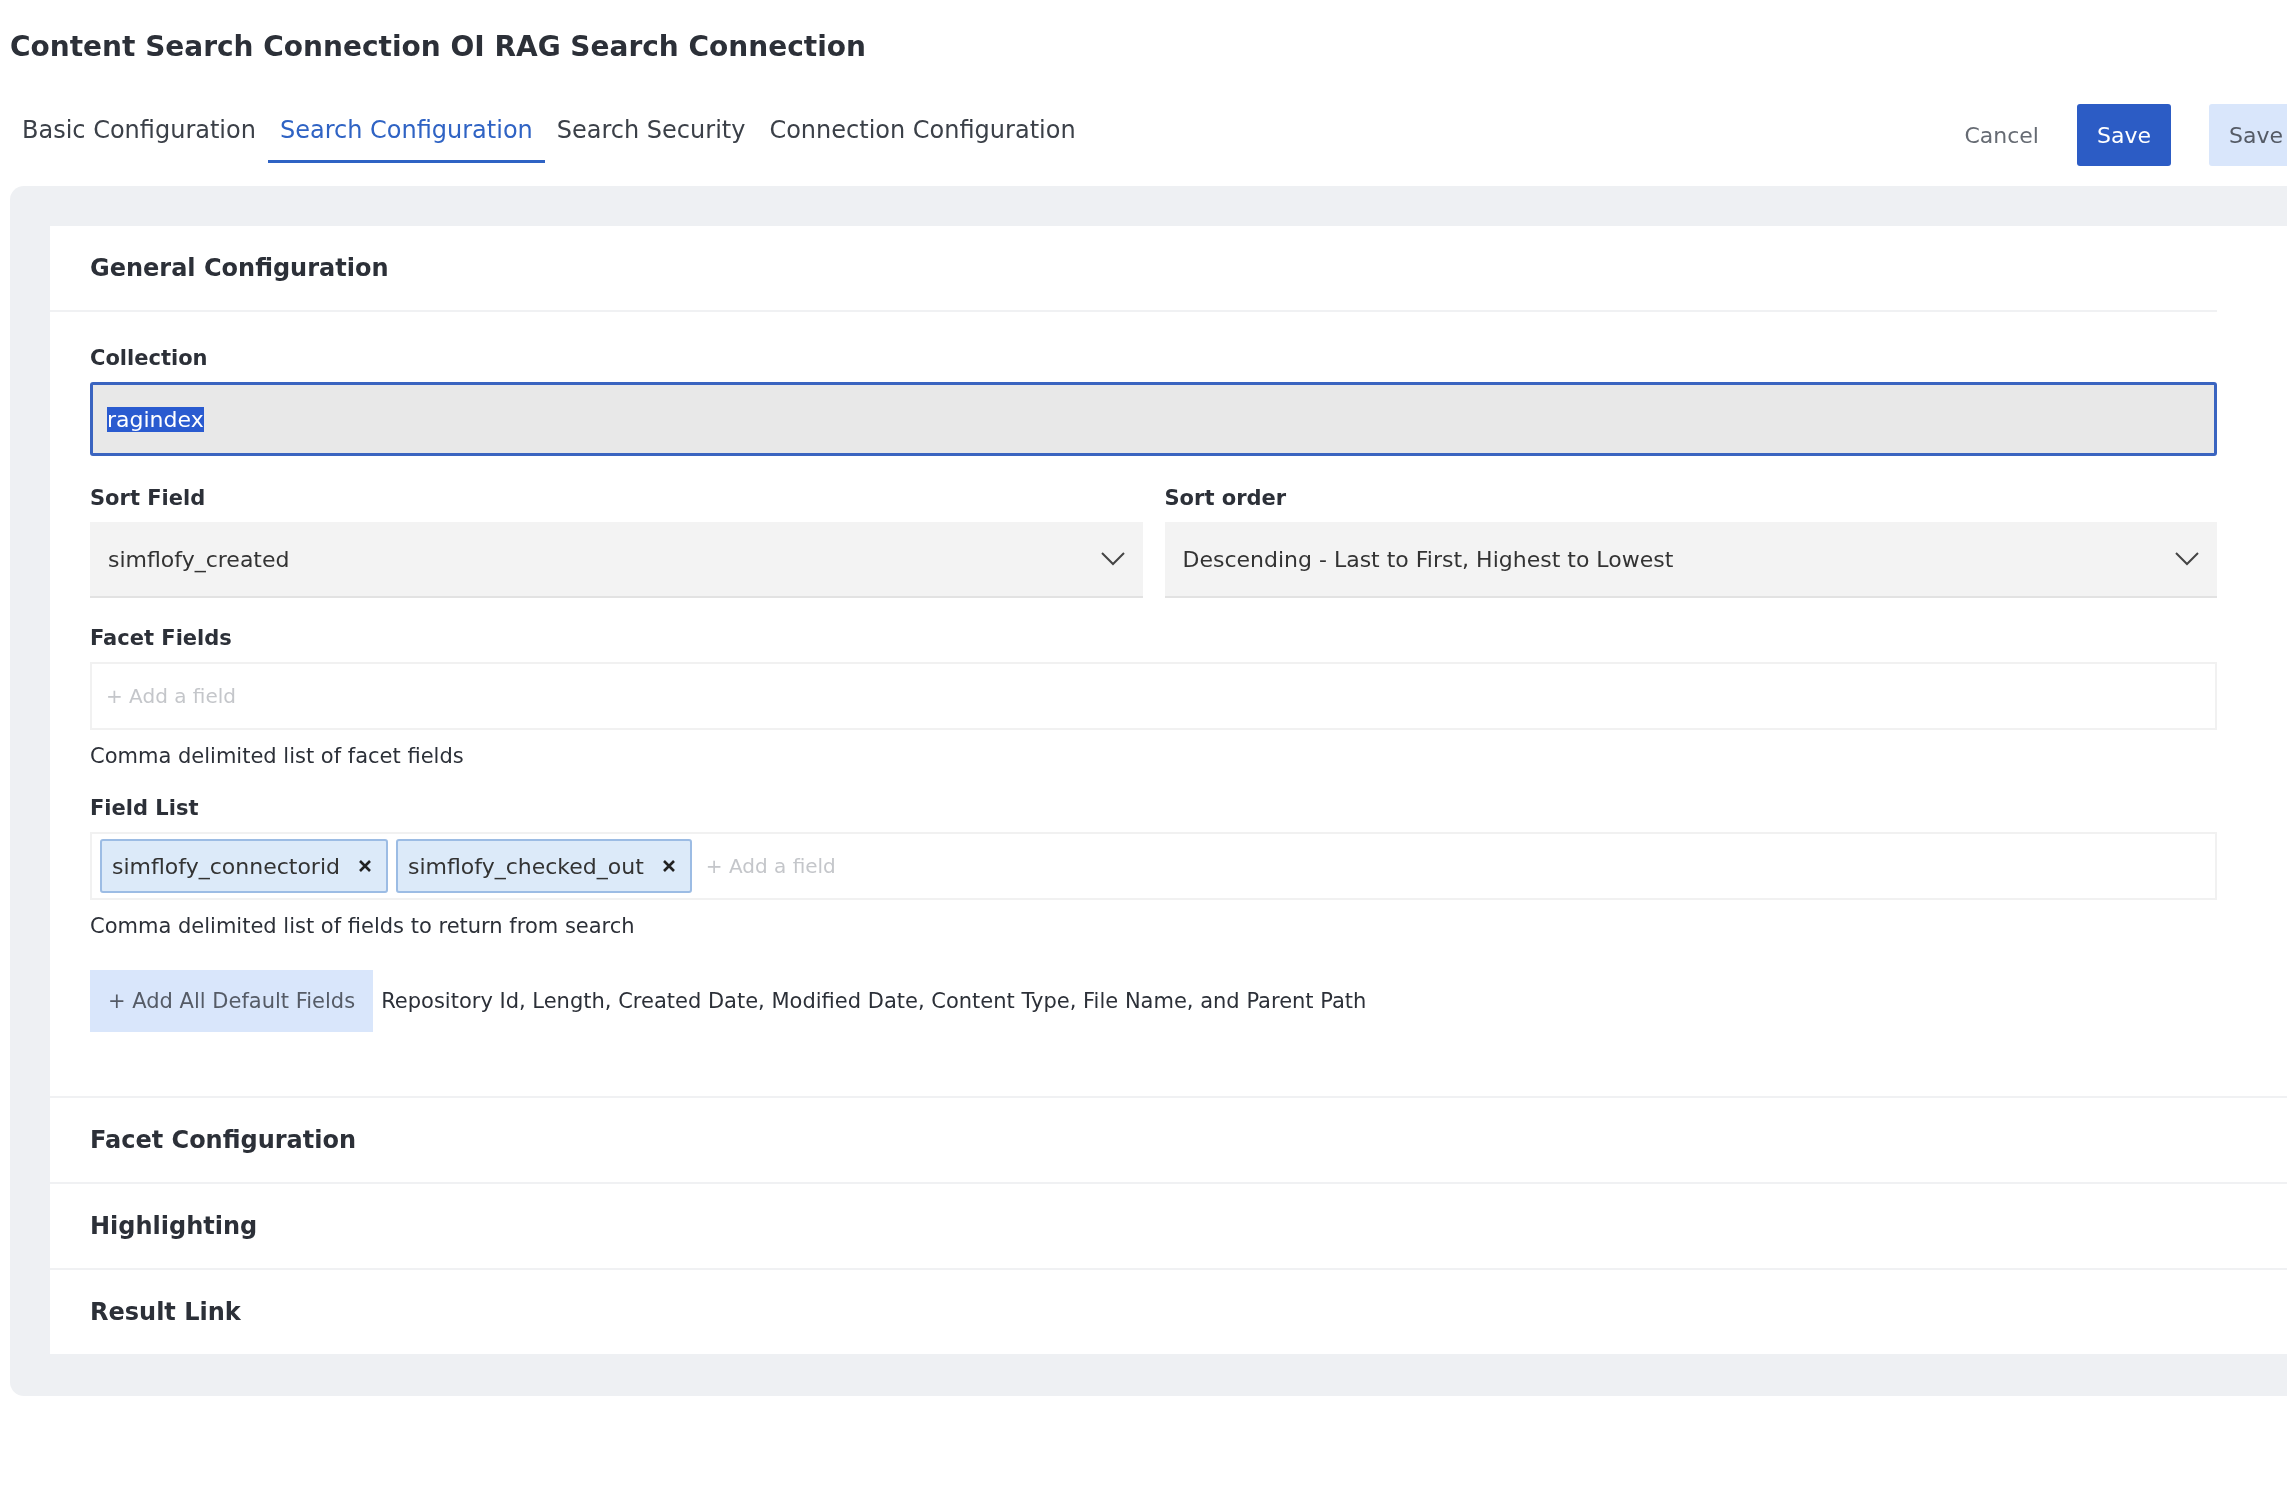 The image size is (2287, 1497). Describe the element at coordinates (1168, 1312) in the screenshot. I see `section-header: Result Link` at that location.